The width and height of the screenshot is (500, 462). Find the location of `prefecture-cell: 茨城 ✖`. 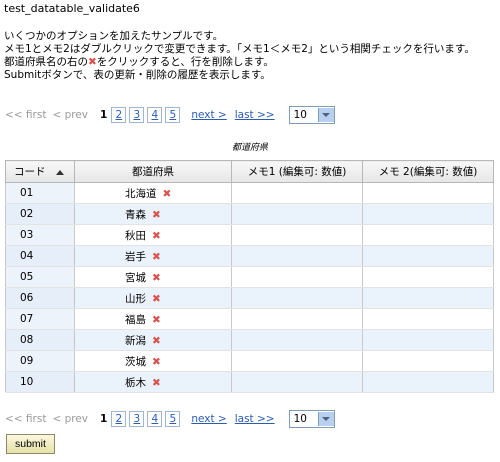

prefecture-cell: 茨城 ✖ is located at coordinates (153, 361).